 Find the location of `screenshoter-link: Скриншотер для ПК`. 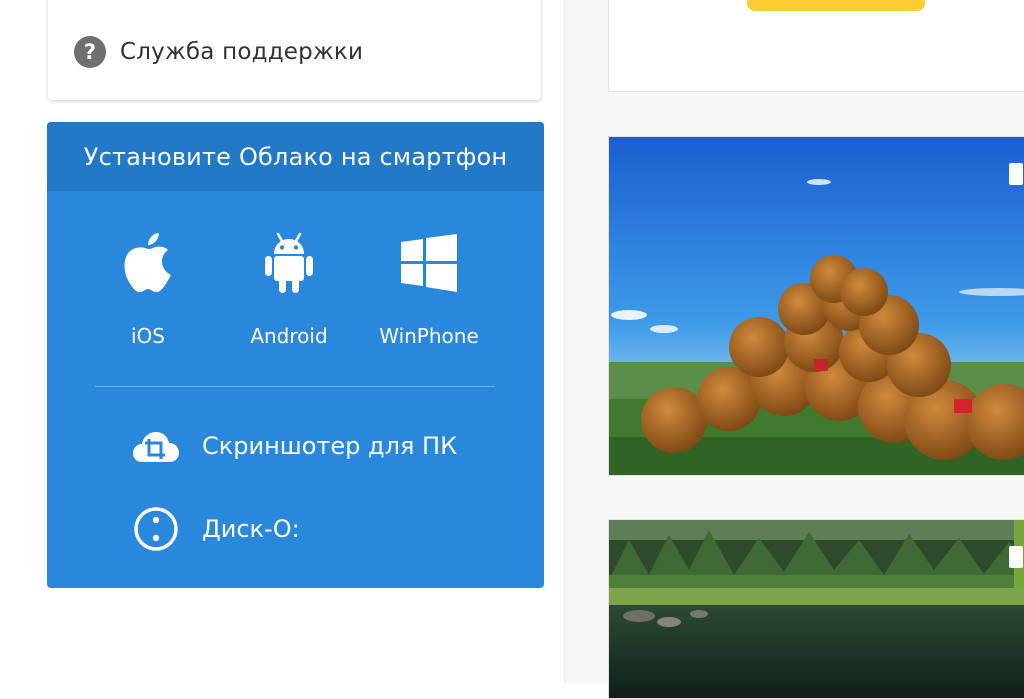

screenshoter-link: Скриншотер для ПК is located at coordinates (294, 446).